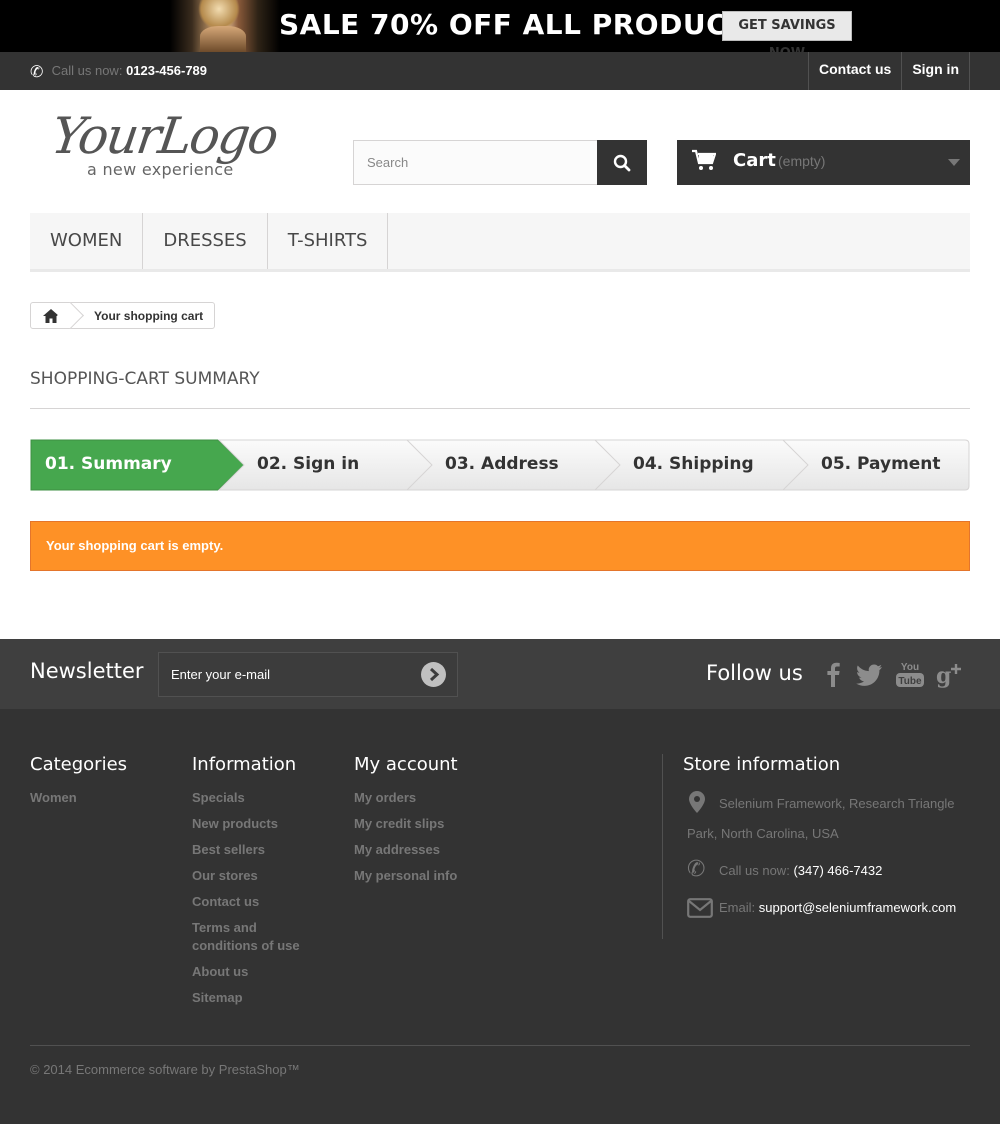 Image resolution: width=1000 pixels, height=1124 pixels. What do you see at coordinates (954, 162) in the screenshot?
I see `chevron-down-icon` at bounding box center [954, 162].